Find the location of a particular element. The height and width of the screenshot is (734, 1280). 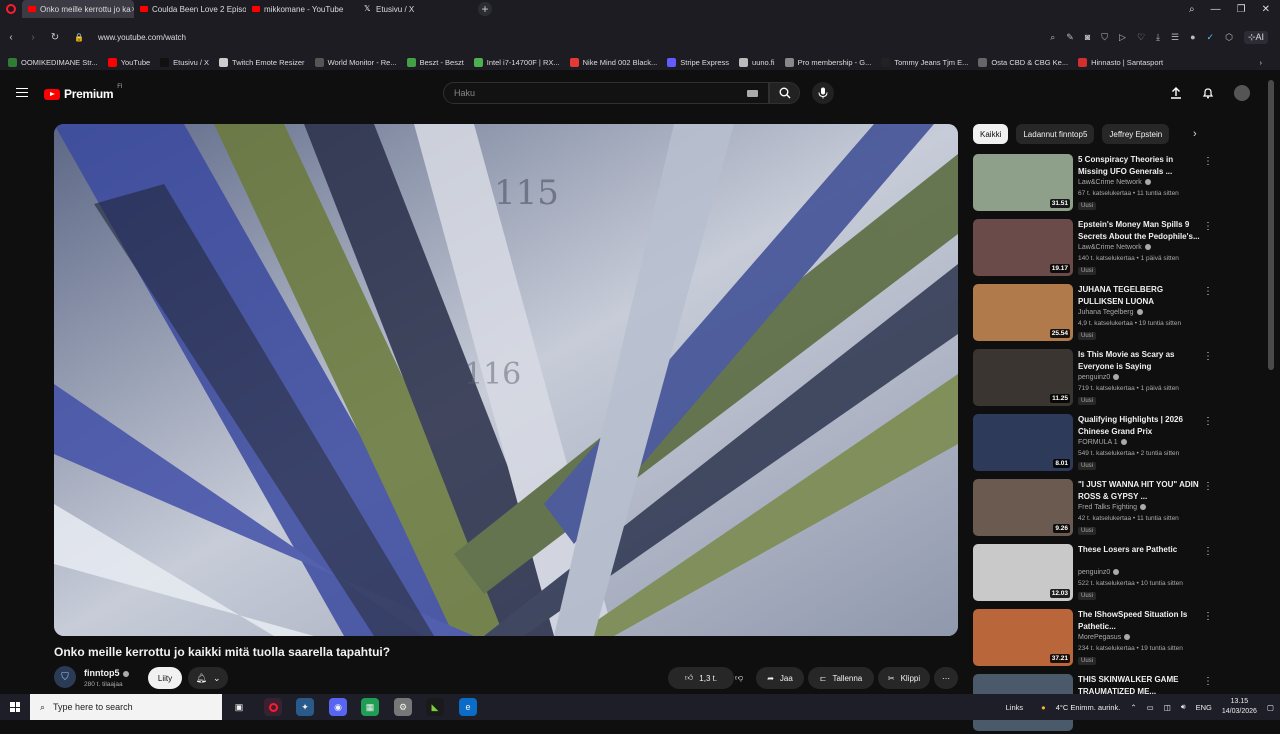

maximize-icon: ❐ is located at coordinates (1241, 9).